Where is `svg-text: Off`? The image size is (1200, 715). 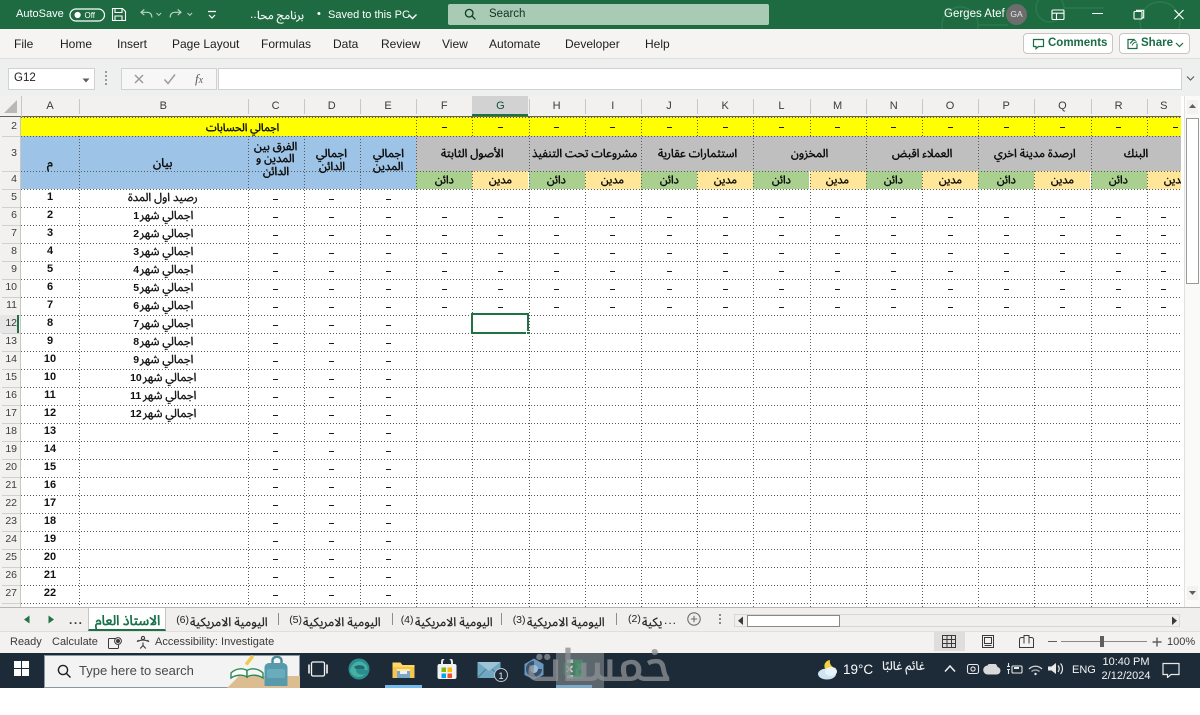
svg-text: Off is located at coordinates (90, 15).